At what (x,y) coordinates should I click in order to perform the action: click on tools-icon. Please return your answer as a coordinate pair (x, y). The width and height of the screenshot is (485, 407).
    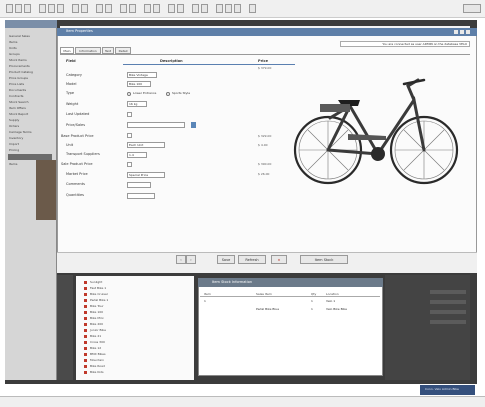
    Looking at the image, I should click on (180, 8).